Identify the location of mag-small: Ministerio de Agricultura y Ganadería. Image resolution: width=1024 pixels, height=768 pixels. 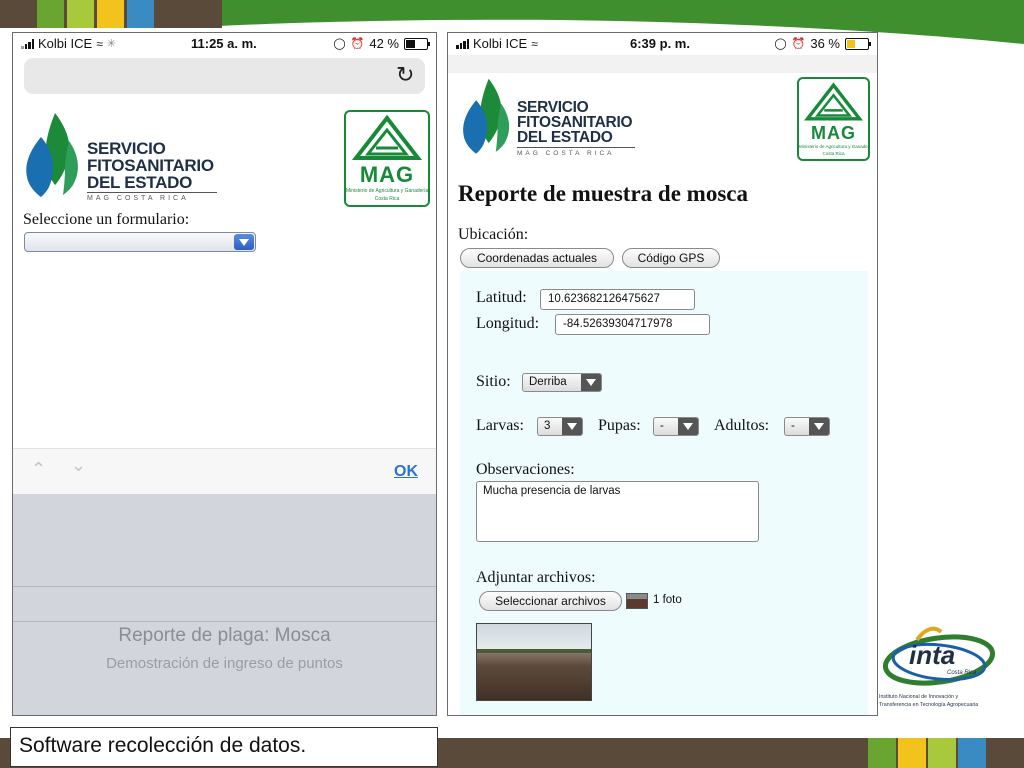
(833, 146).